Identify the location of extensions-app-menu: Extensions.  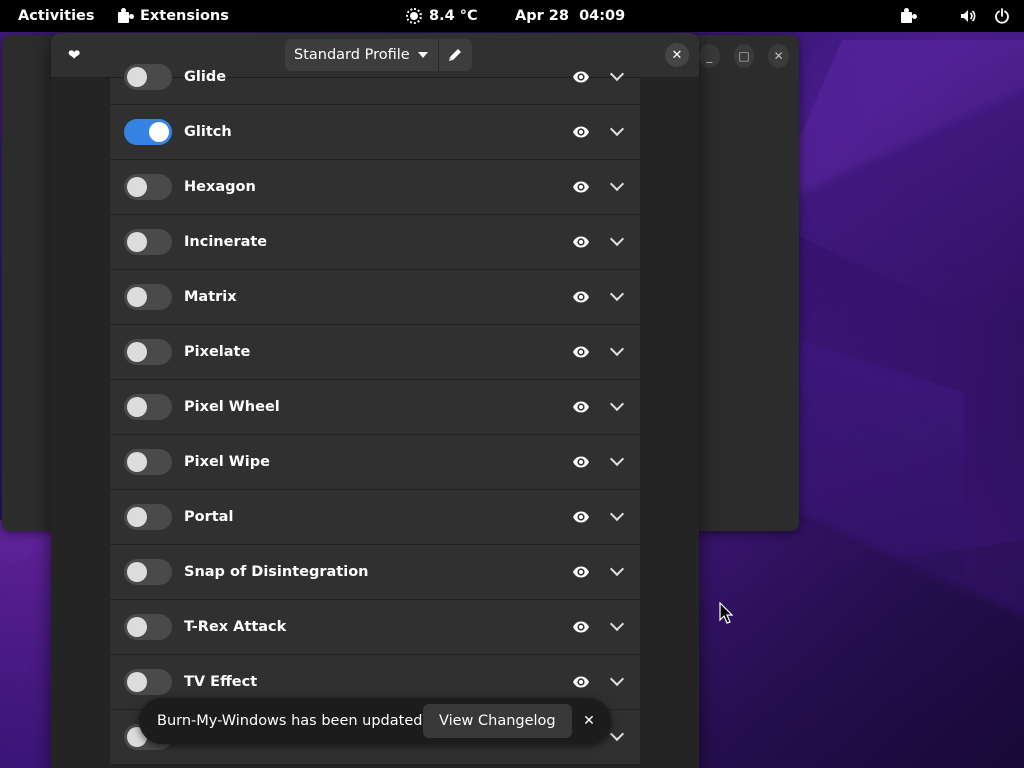
(173, 16).